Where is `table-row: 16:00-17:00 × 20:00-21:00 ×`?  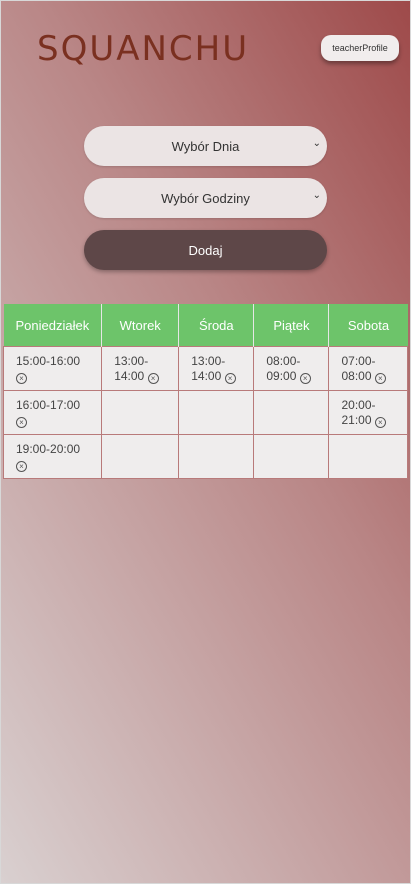
table-row: 16:00-17:00 × 20:00-21:00 × is located at coordinates (205, 412).